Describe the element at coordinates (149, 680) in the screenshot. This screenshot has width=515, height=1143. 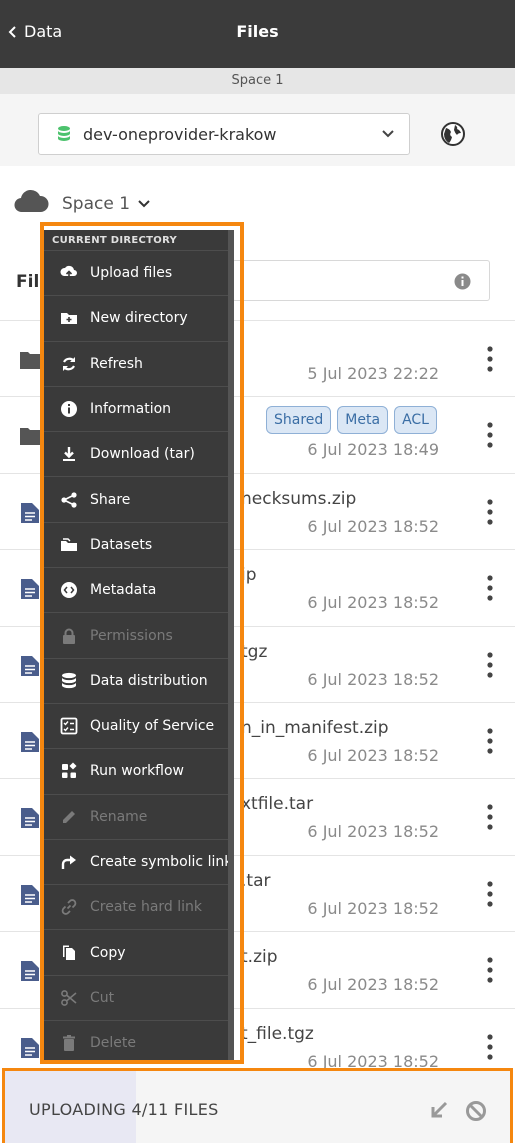
I see `menu-item-label: Data distribution` at that location.